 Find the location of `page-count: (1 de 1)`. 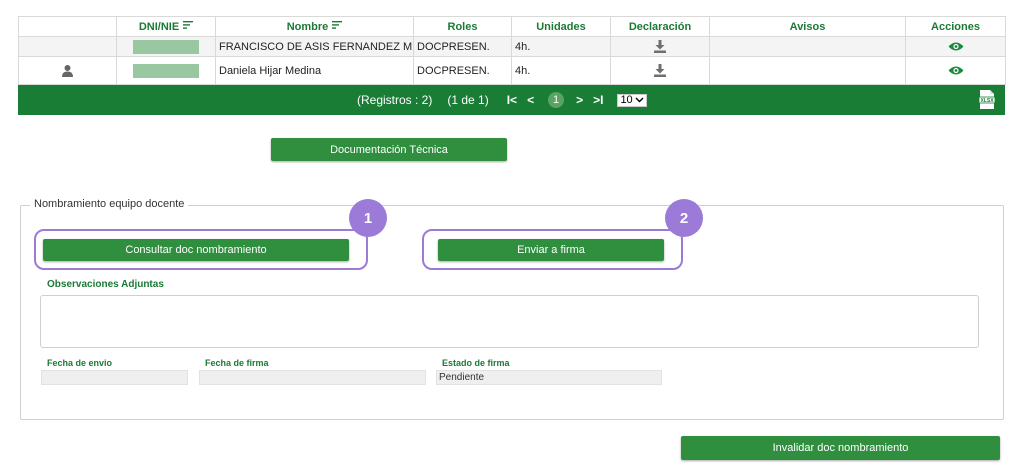

page-count: (1 de 1) is located at coordinates (468, 100).